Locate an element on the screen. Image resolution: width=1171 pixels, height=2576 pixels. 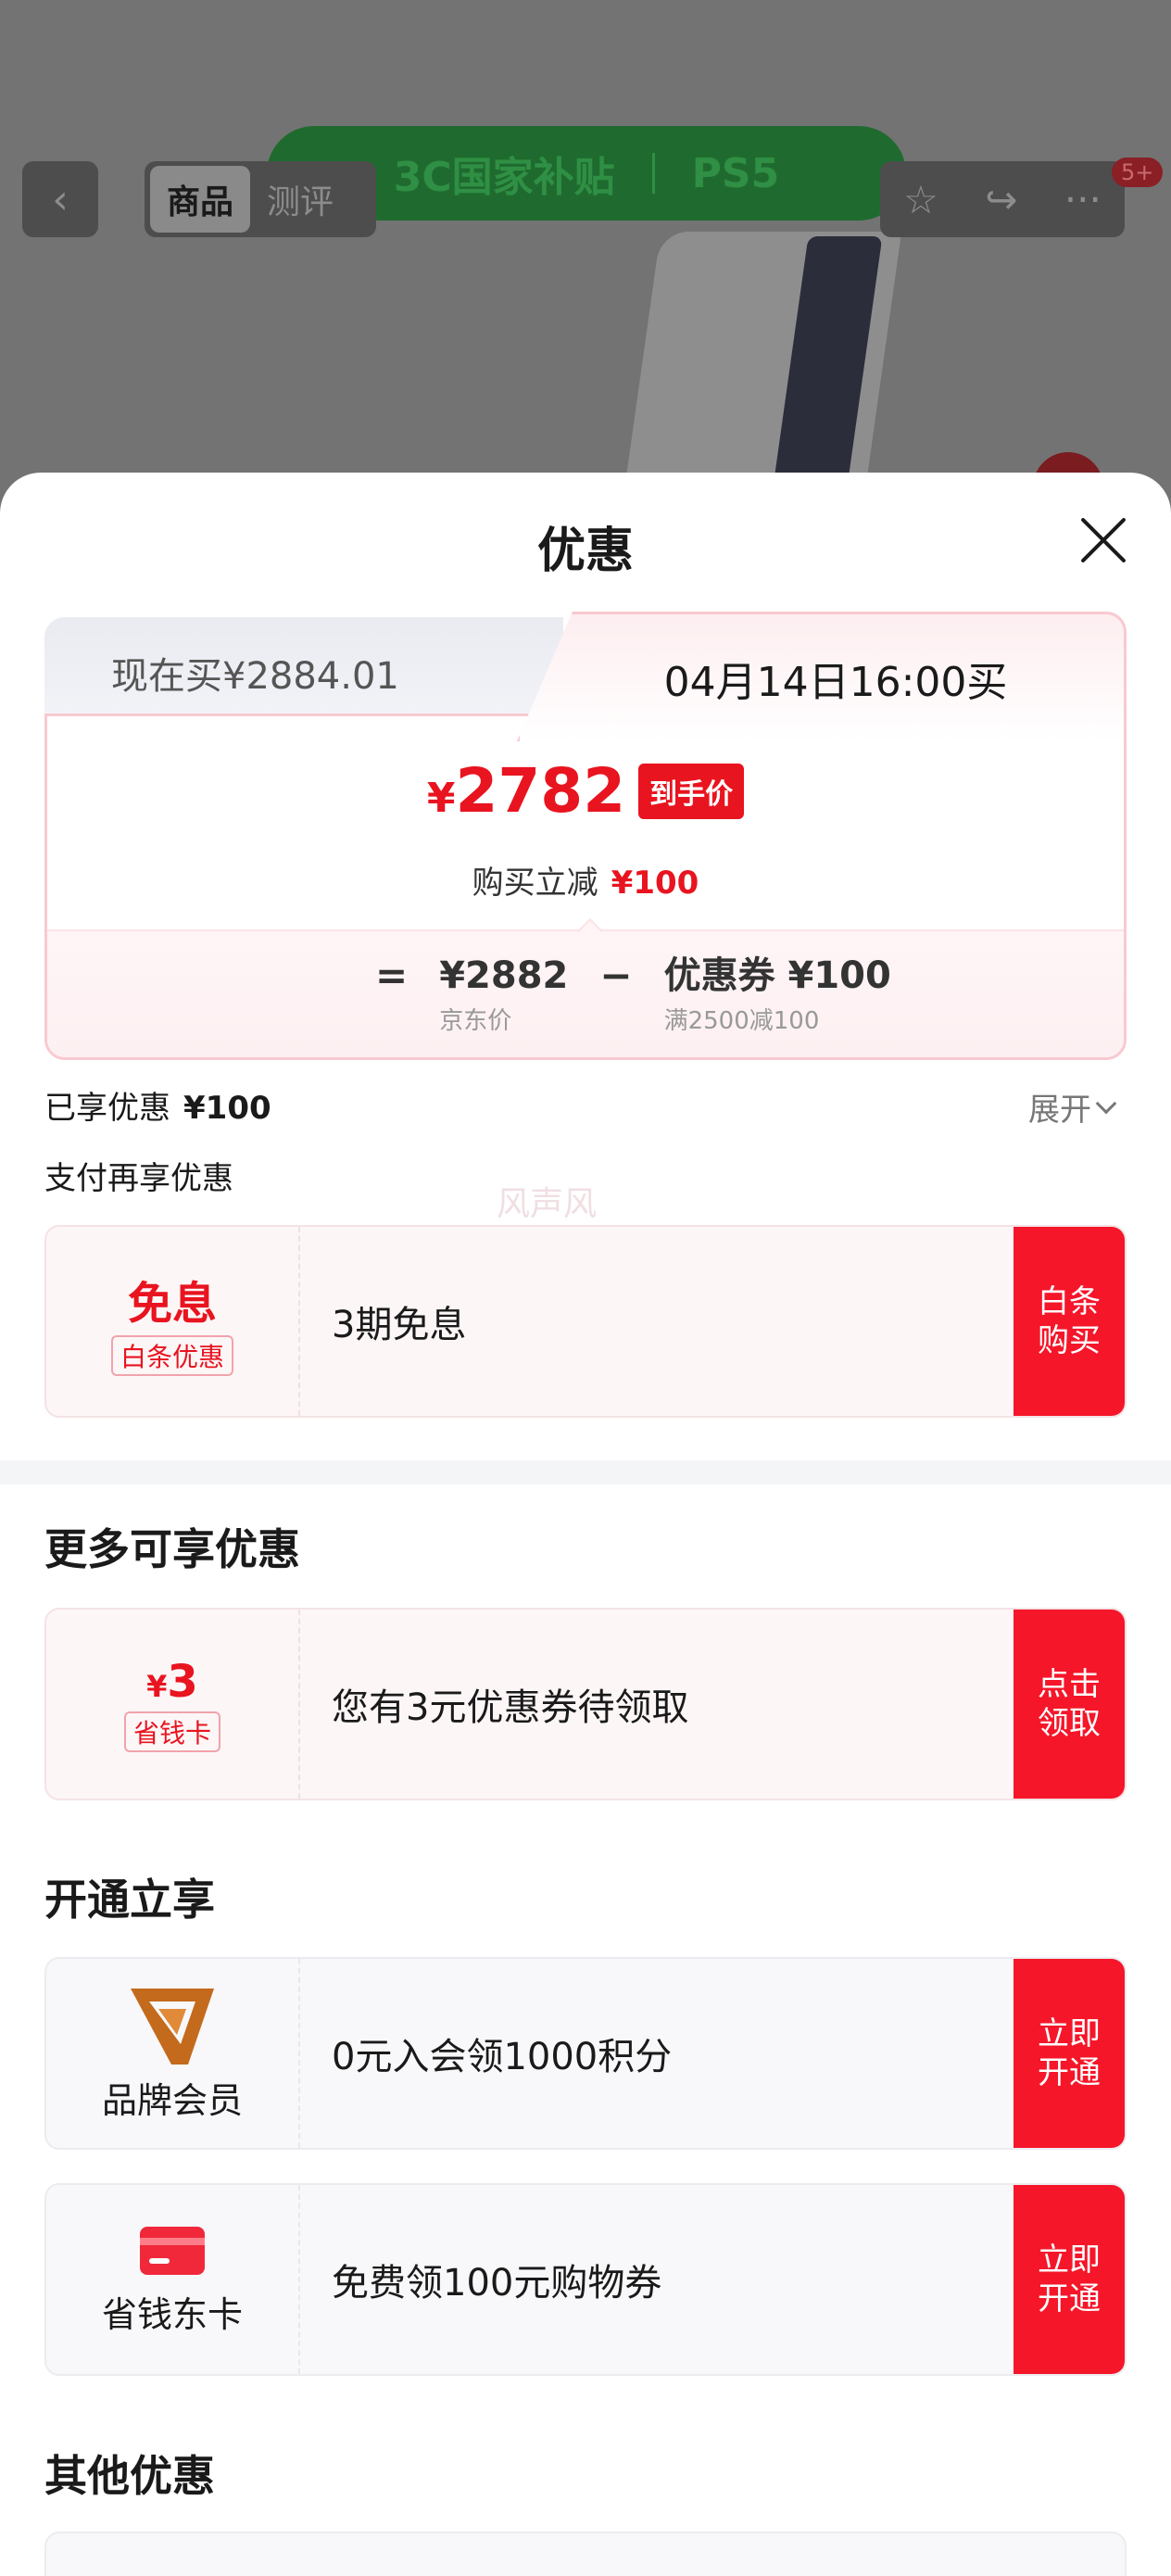
expand-toggle: 展开 is located at coordinates (1072, 1107).